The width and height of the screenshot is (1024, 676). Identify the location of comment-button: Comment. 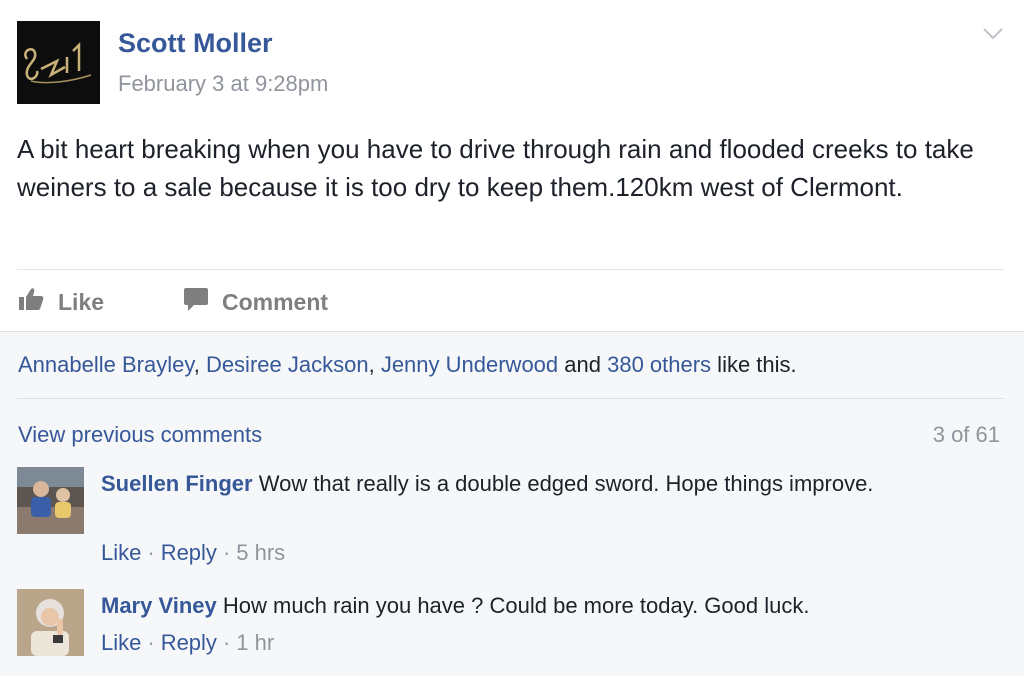
(255, 302).